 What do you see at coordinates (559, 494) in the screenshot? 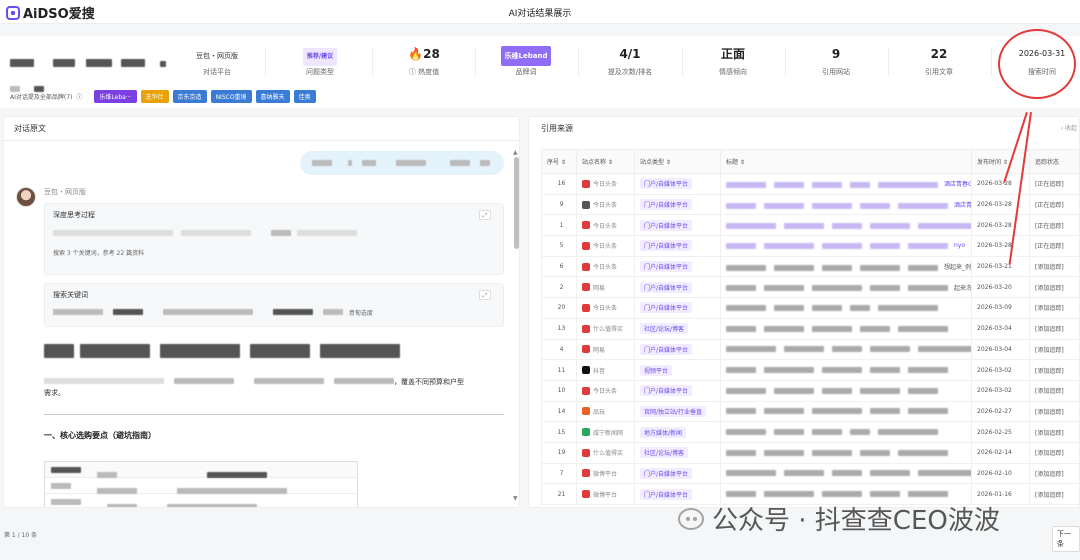
I see `row-no: 21` at bounding box center [559, 494].